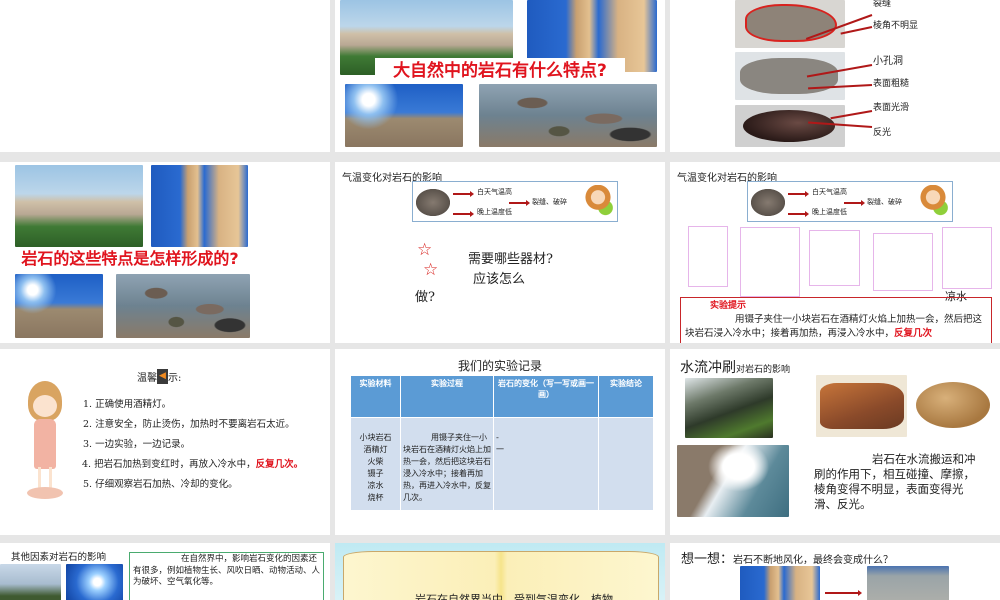 This screenshot has height=600, width=1000. What do you see at coordinates (835, 571) in the screenshot?
I see `slide-thumbnail-12: 想一想：岩石不断地风化，最终会变成什么？` at bounding box center [835, 571].